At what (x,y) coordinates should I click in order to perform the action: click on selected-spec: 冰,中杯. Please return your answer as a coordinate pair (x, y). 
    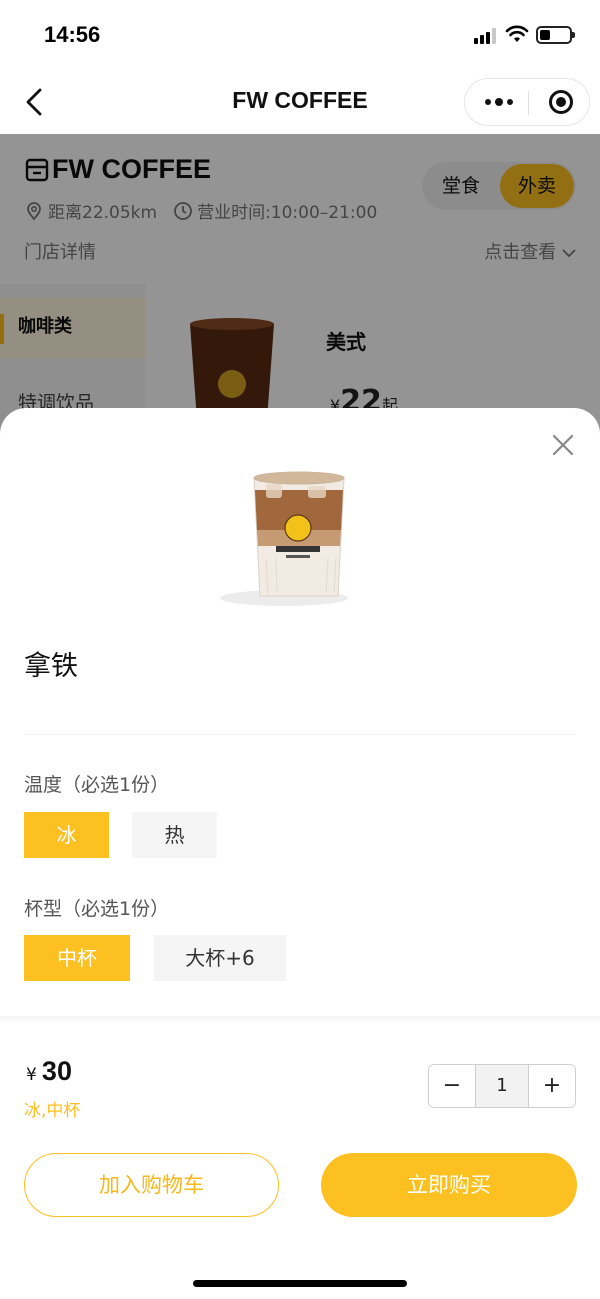
    Looking at the image, I should click on (52, 1111).